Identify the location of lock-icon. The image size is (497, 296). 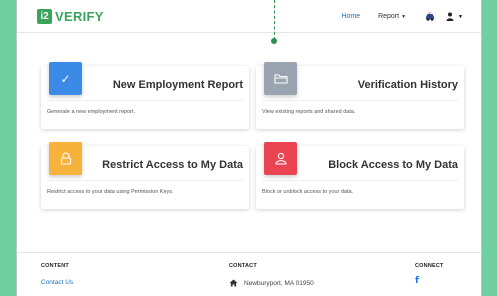
(65, 158).